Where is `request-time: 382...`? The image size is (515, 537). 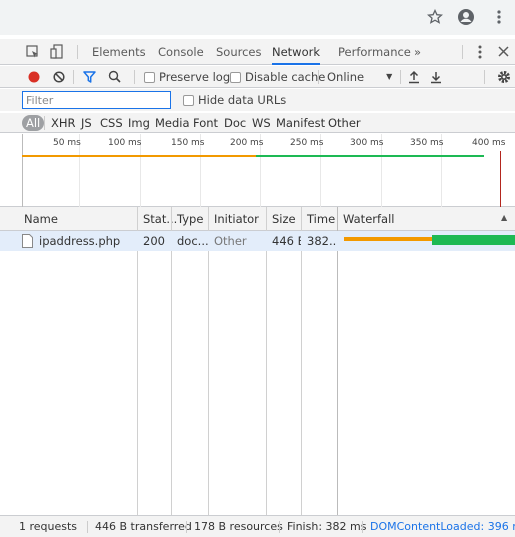
request-time: 382... is located at coordinates (322, 241).